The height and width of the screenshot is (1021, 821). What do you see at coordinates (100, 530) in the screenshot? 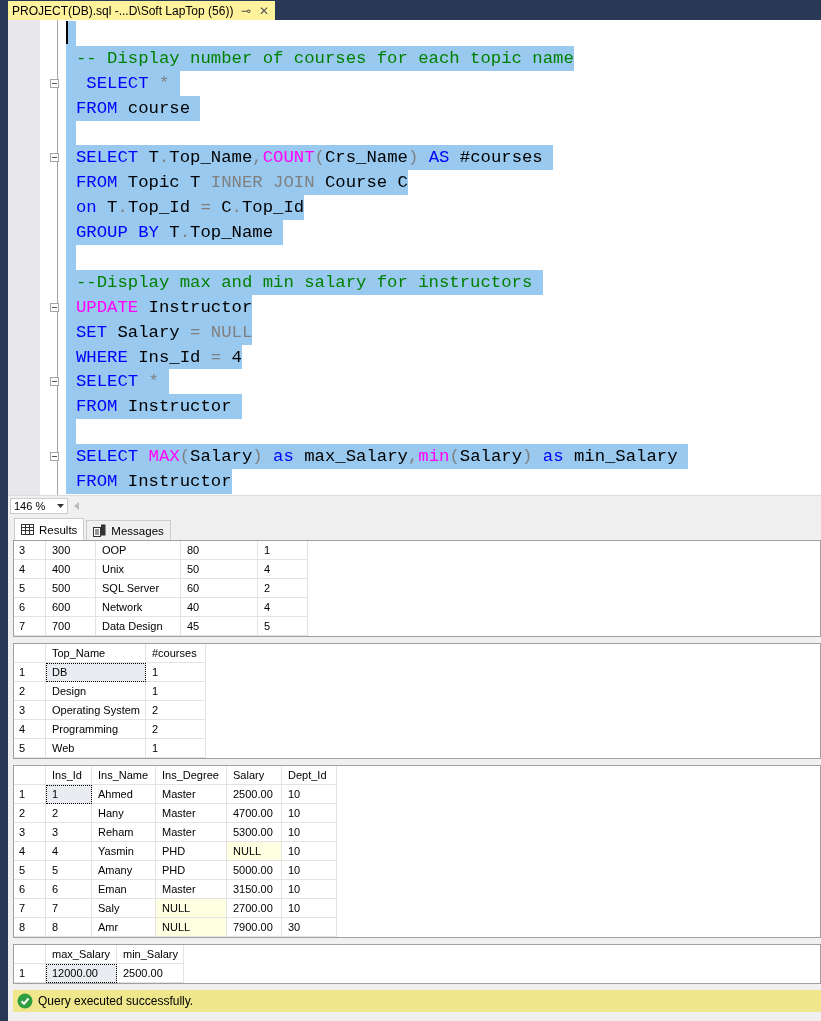
I see `document-icon` at bounding box center [100, 530].